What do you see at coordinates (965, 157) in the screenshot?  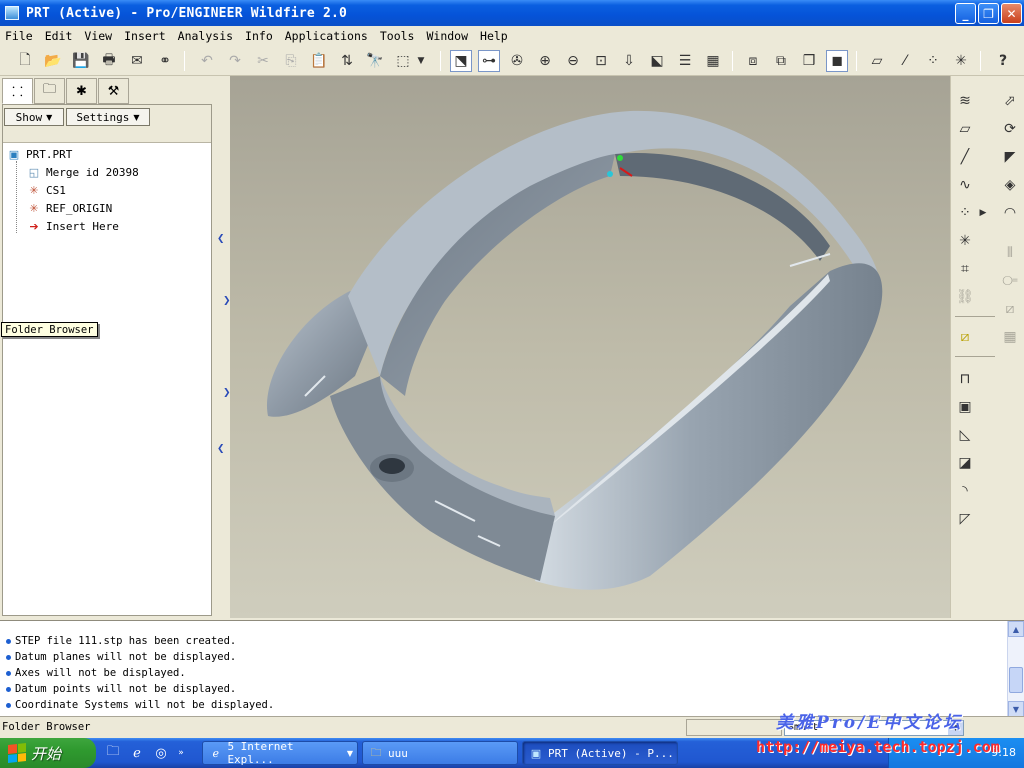 I see `datum-axis-icon: ╱` at bounding box center [965, 157].